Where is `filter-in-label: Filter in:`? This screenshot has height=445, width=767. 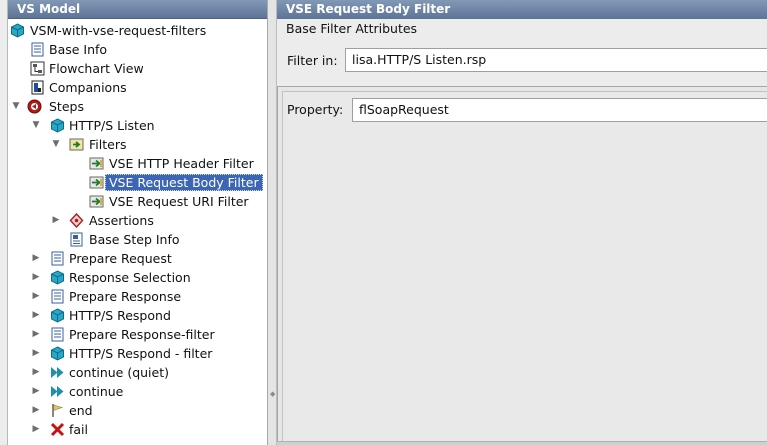 filter-in-label: Filter in: is located at coordinates (312, 60).